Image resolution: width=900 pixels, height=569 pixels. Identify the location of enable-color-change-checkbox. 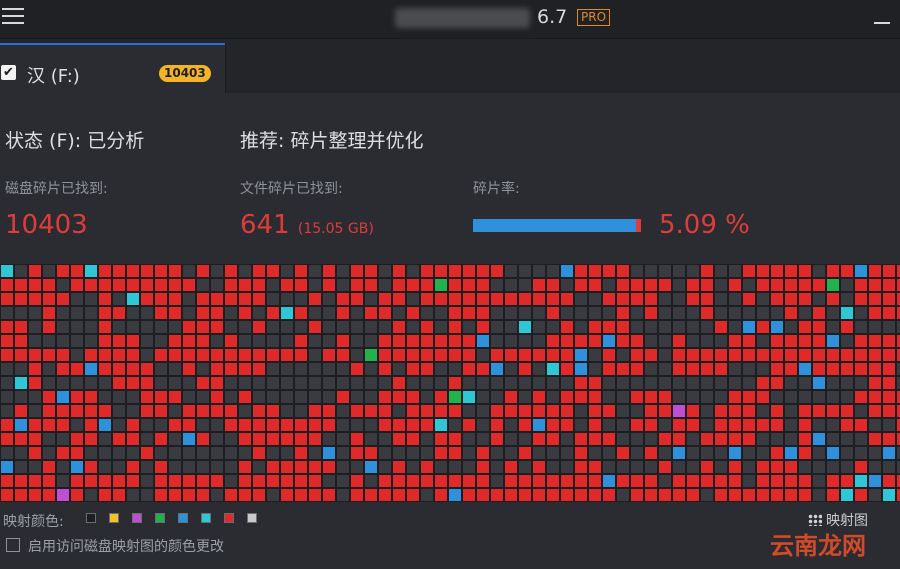
(13, 545).